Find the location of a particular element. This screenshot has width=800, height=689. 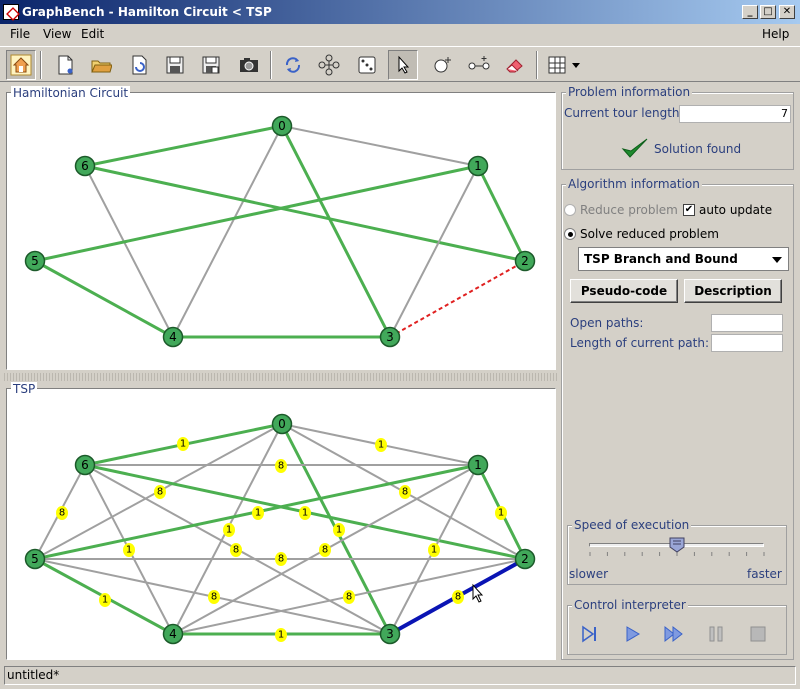

open-paths-field is located at coordinates (747, 323).